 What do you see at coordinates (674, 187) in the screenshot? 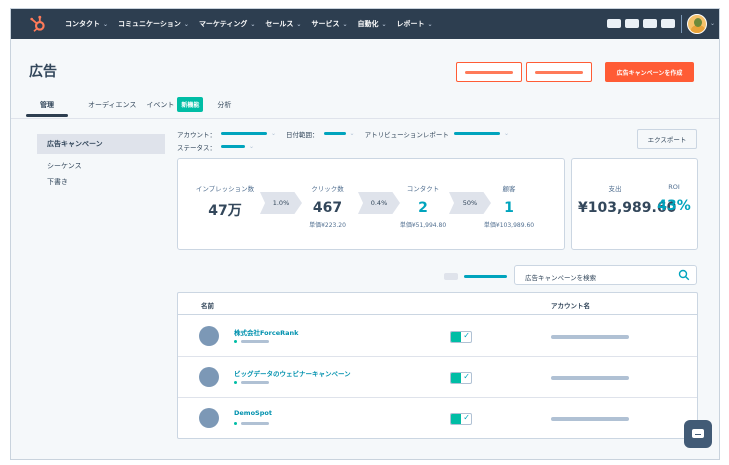
I see `roi-label: ROI` at bounding box center [674, 187].